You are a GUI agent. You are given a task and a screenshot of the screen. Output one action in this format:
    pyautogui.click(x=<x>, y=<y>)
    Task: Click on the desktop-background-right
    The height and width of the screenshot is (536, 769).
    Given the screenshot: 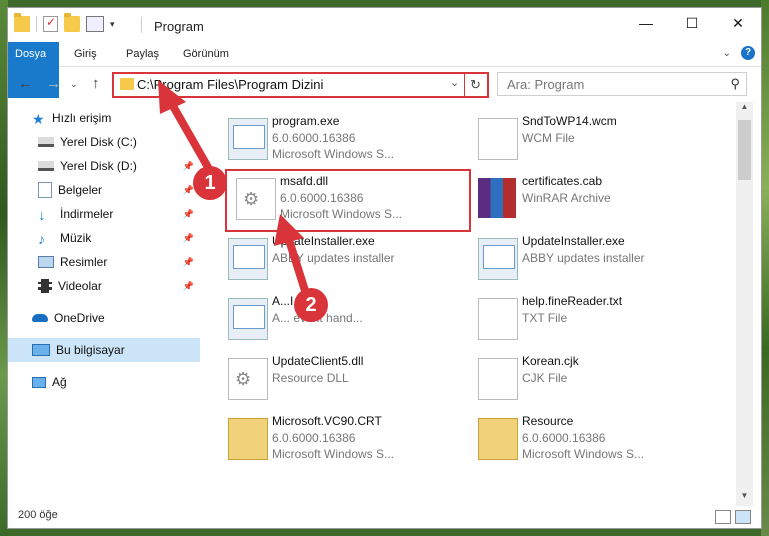 What is the action you would take?
    pyautogui.click(x=765, y=268)
    